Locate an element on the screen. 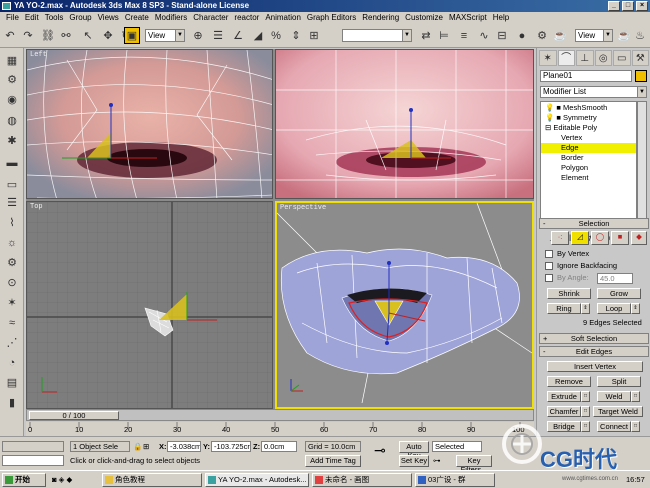 This screenshot has width=650, height=488. menu-reactor: reactor is located at coordinates (246, 18).